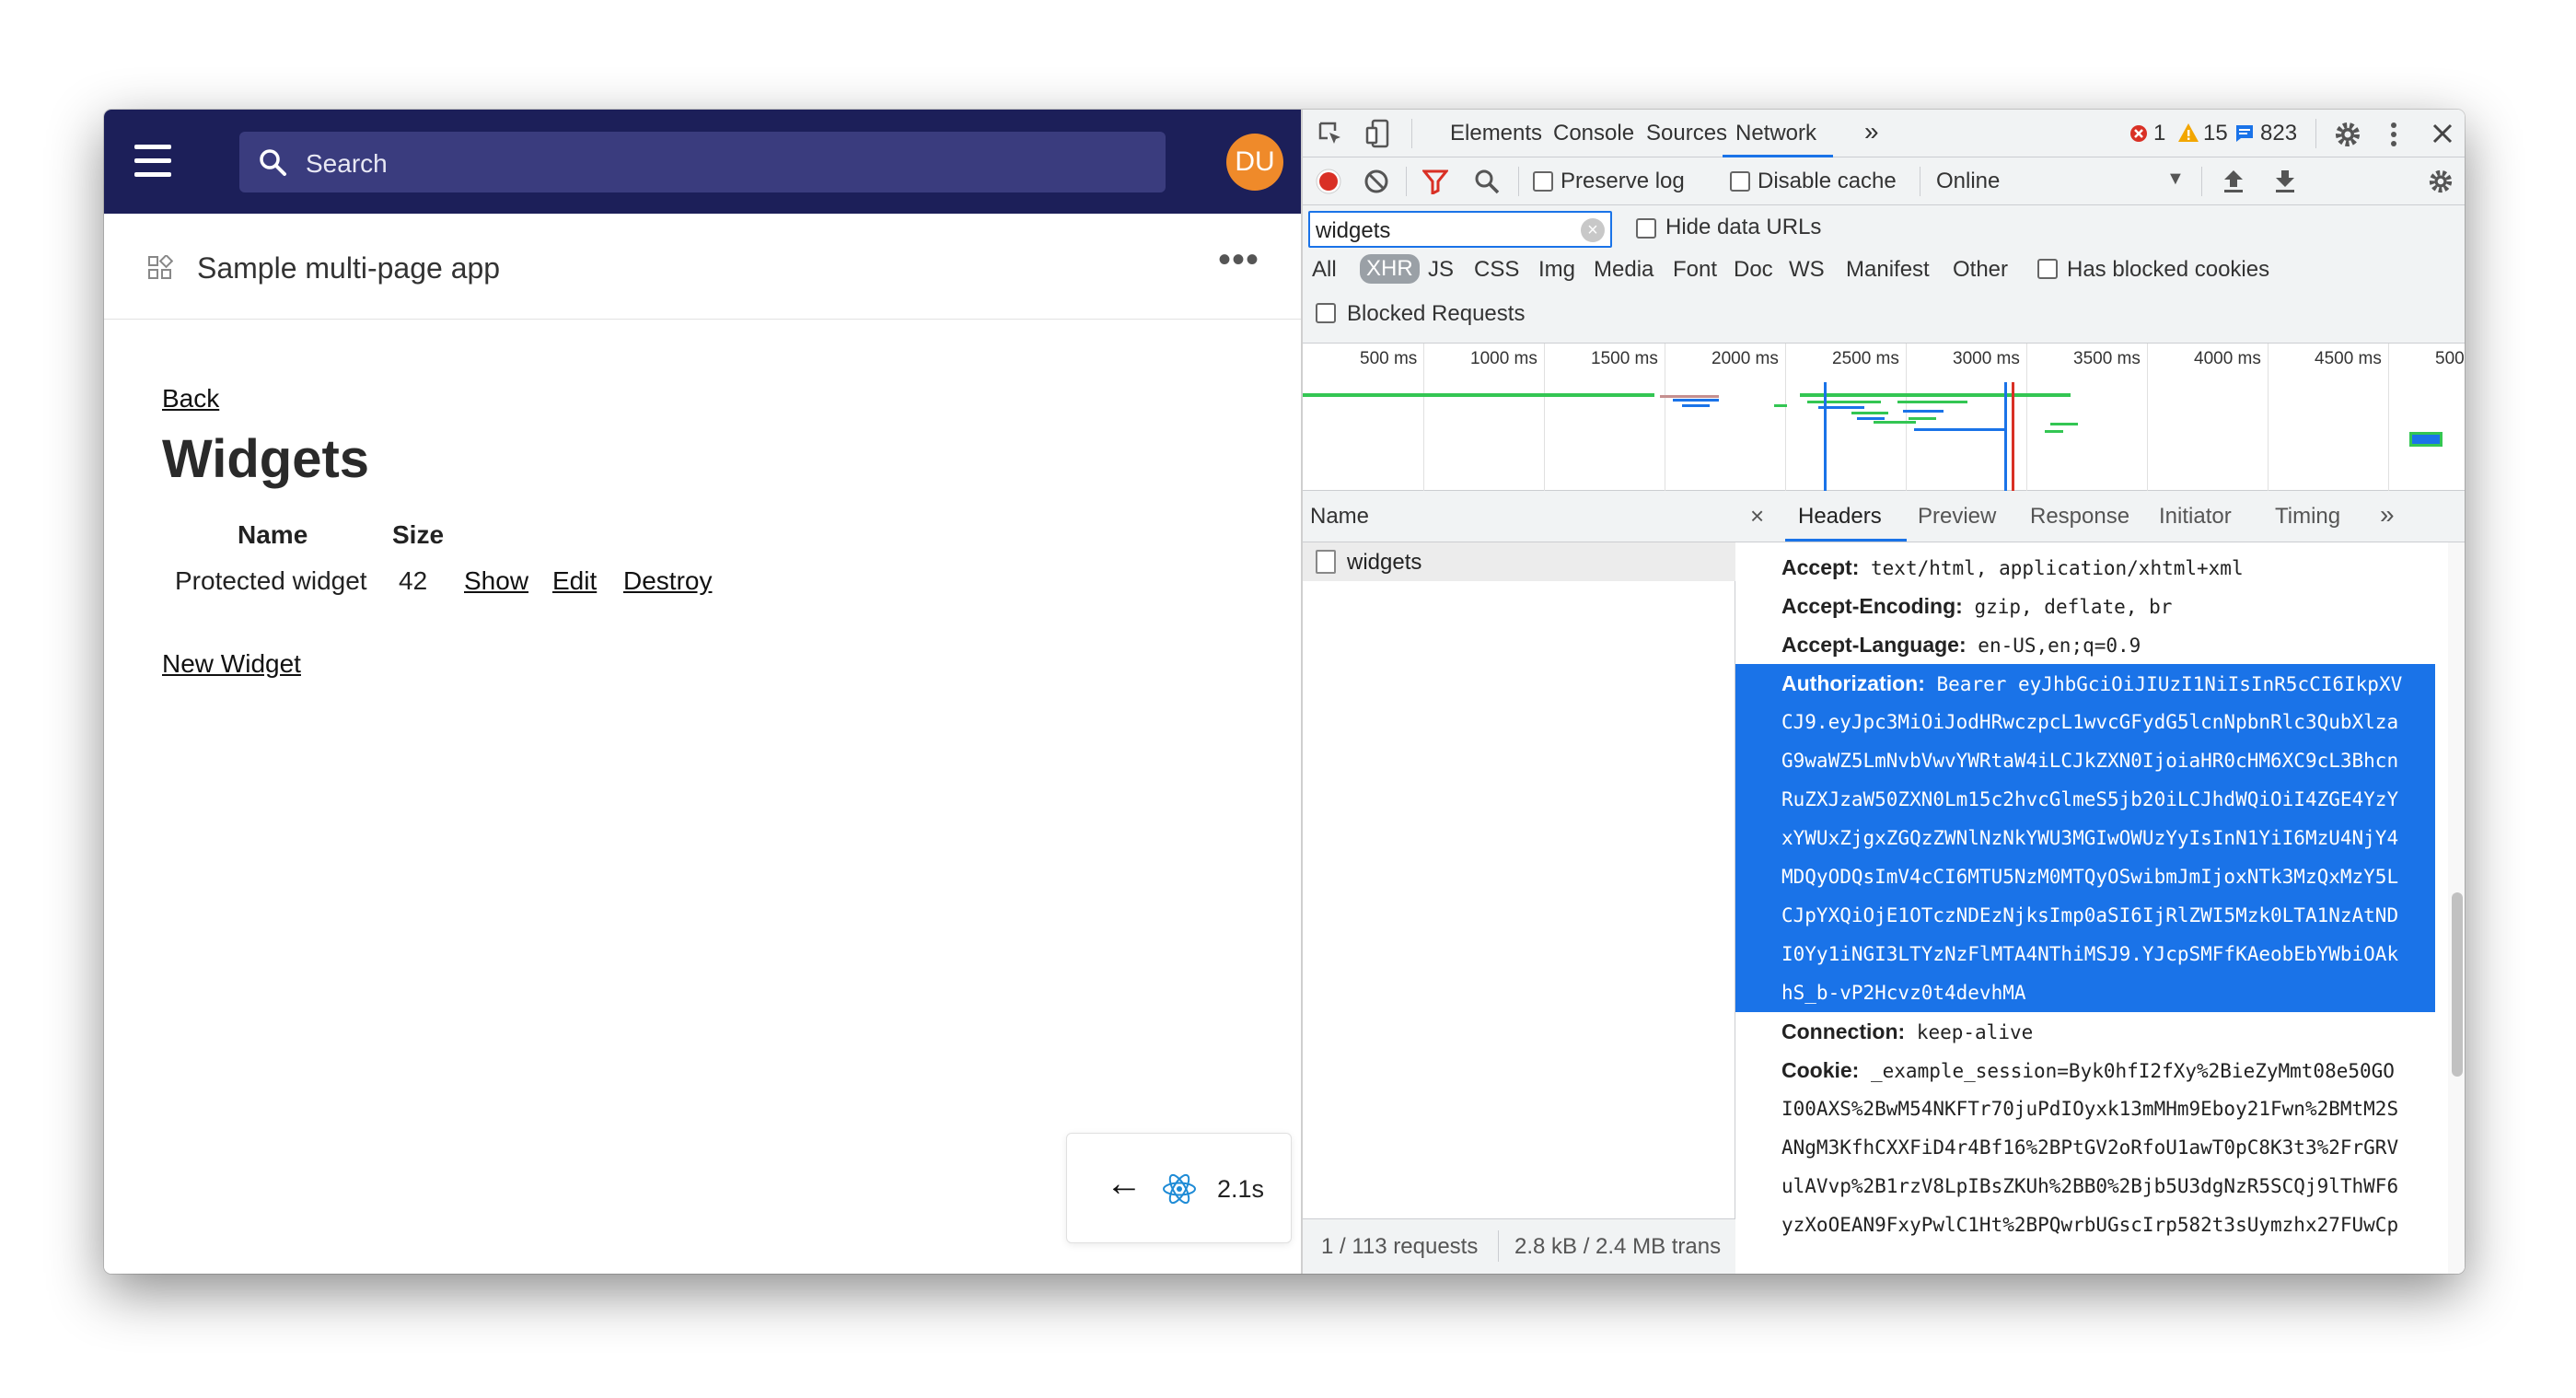 The width and height of the screenshot is (2576, 1398). What do you see at coordinates (1435, 181) in the screenshot?
I see `filter-icon` at bounding box center [1435, 181].